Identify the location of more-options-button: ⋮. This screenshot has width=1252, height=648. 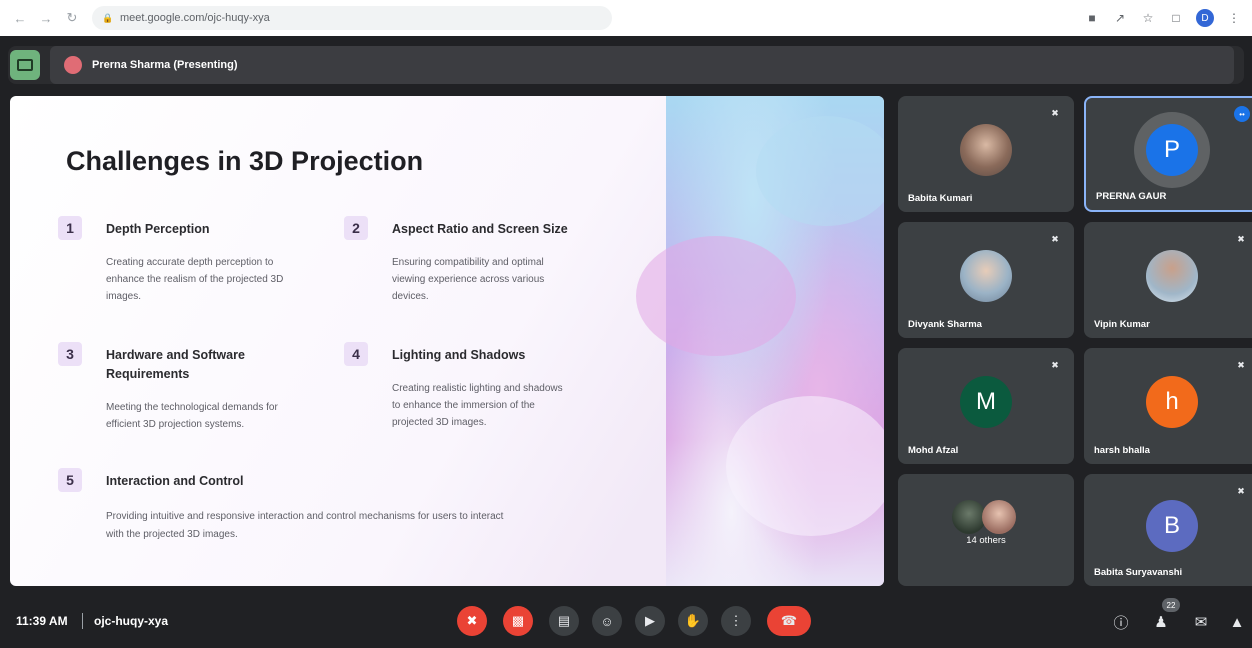
(736, 621).